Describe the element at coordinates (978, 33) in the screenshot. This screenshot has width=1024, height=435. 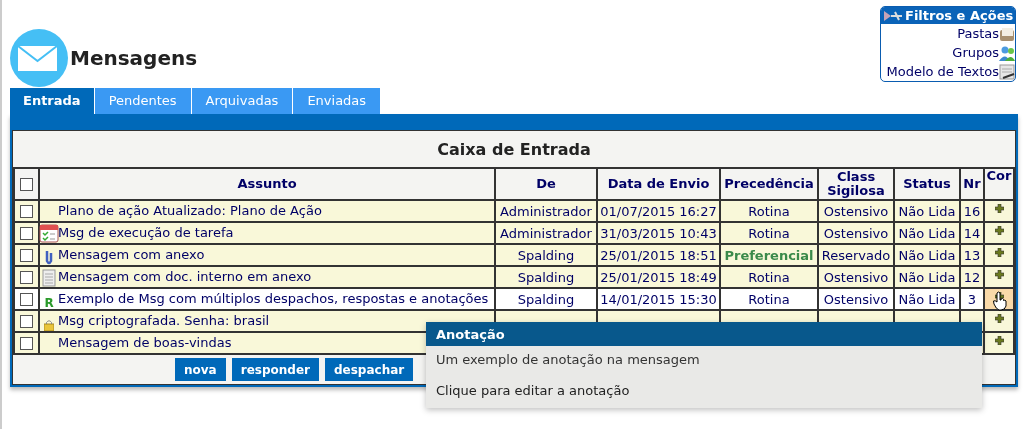
I see `filter-link: Pastas` at that location.